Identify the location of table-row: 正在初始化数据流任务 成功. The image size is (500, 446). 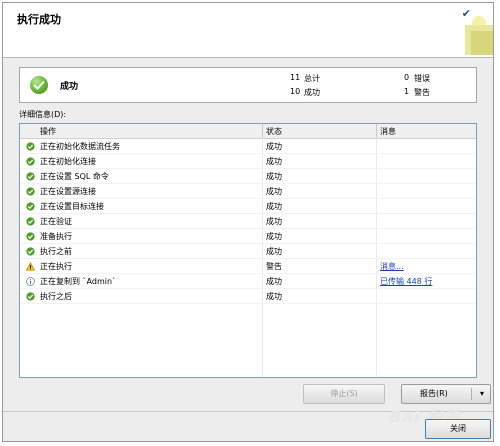
(248, 146).